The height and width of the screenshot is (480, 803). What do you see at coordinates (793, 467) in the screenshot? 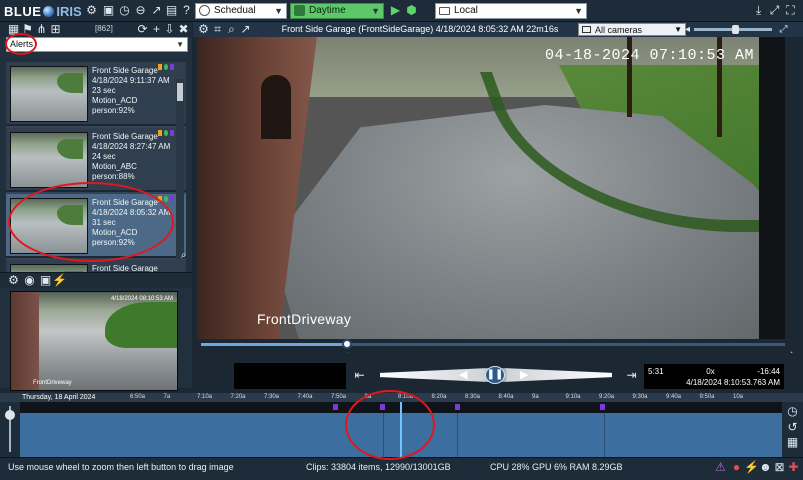
I see `alarm-icon: ✚` at bounding box center [793, 467].